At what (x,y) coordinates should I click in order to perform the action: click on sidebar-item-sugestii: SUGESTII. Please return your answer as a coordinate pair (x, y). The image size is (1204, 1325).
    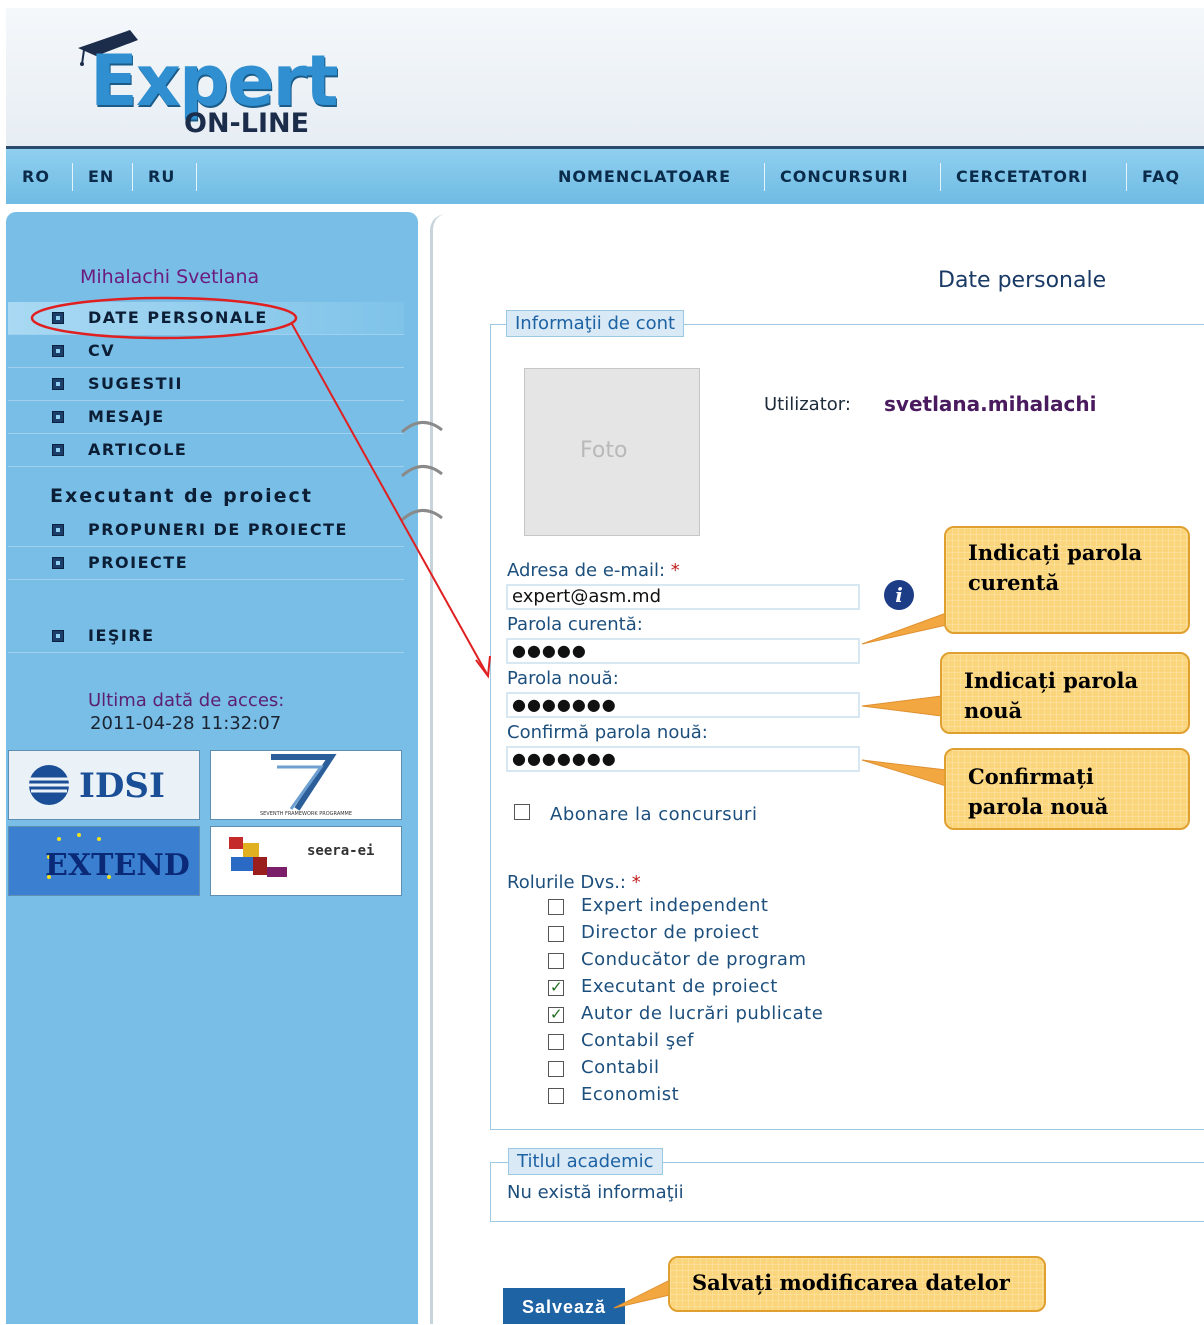
    Looking at the image, I should click on (206, 384).